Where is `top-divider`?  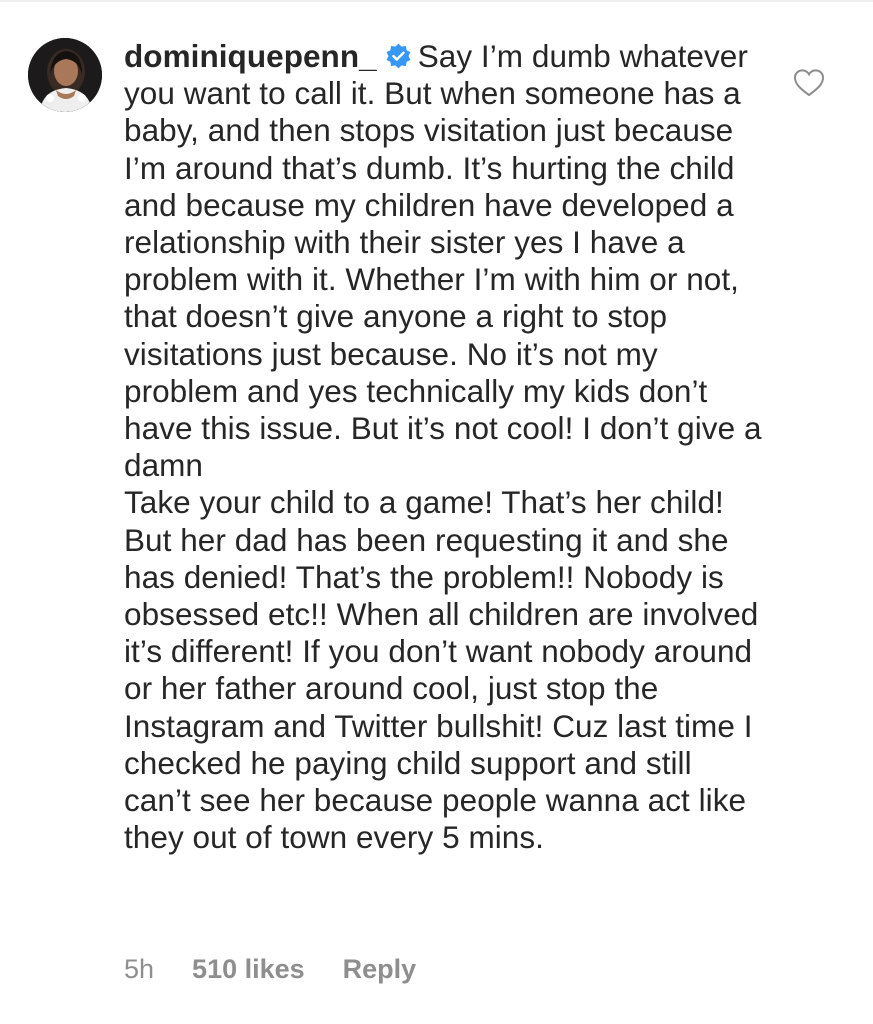 top-divider is located at coordinates (436, 1).